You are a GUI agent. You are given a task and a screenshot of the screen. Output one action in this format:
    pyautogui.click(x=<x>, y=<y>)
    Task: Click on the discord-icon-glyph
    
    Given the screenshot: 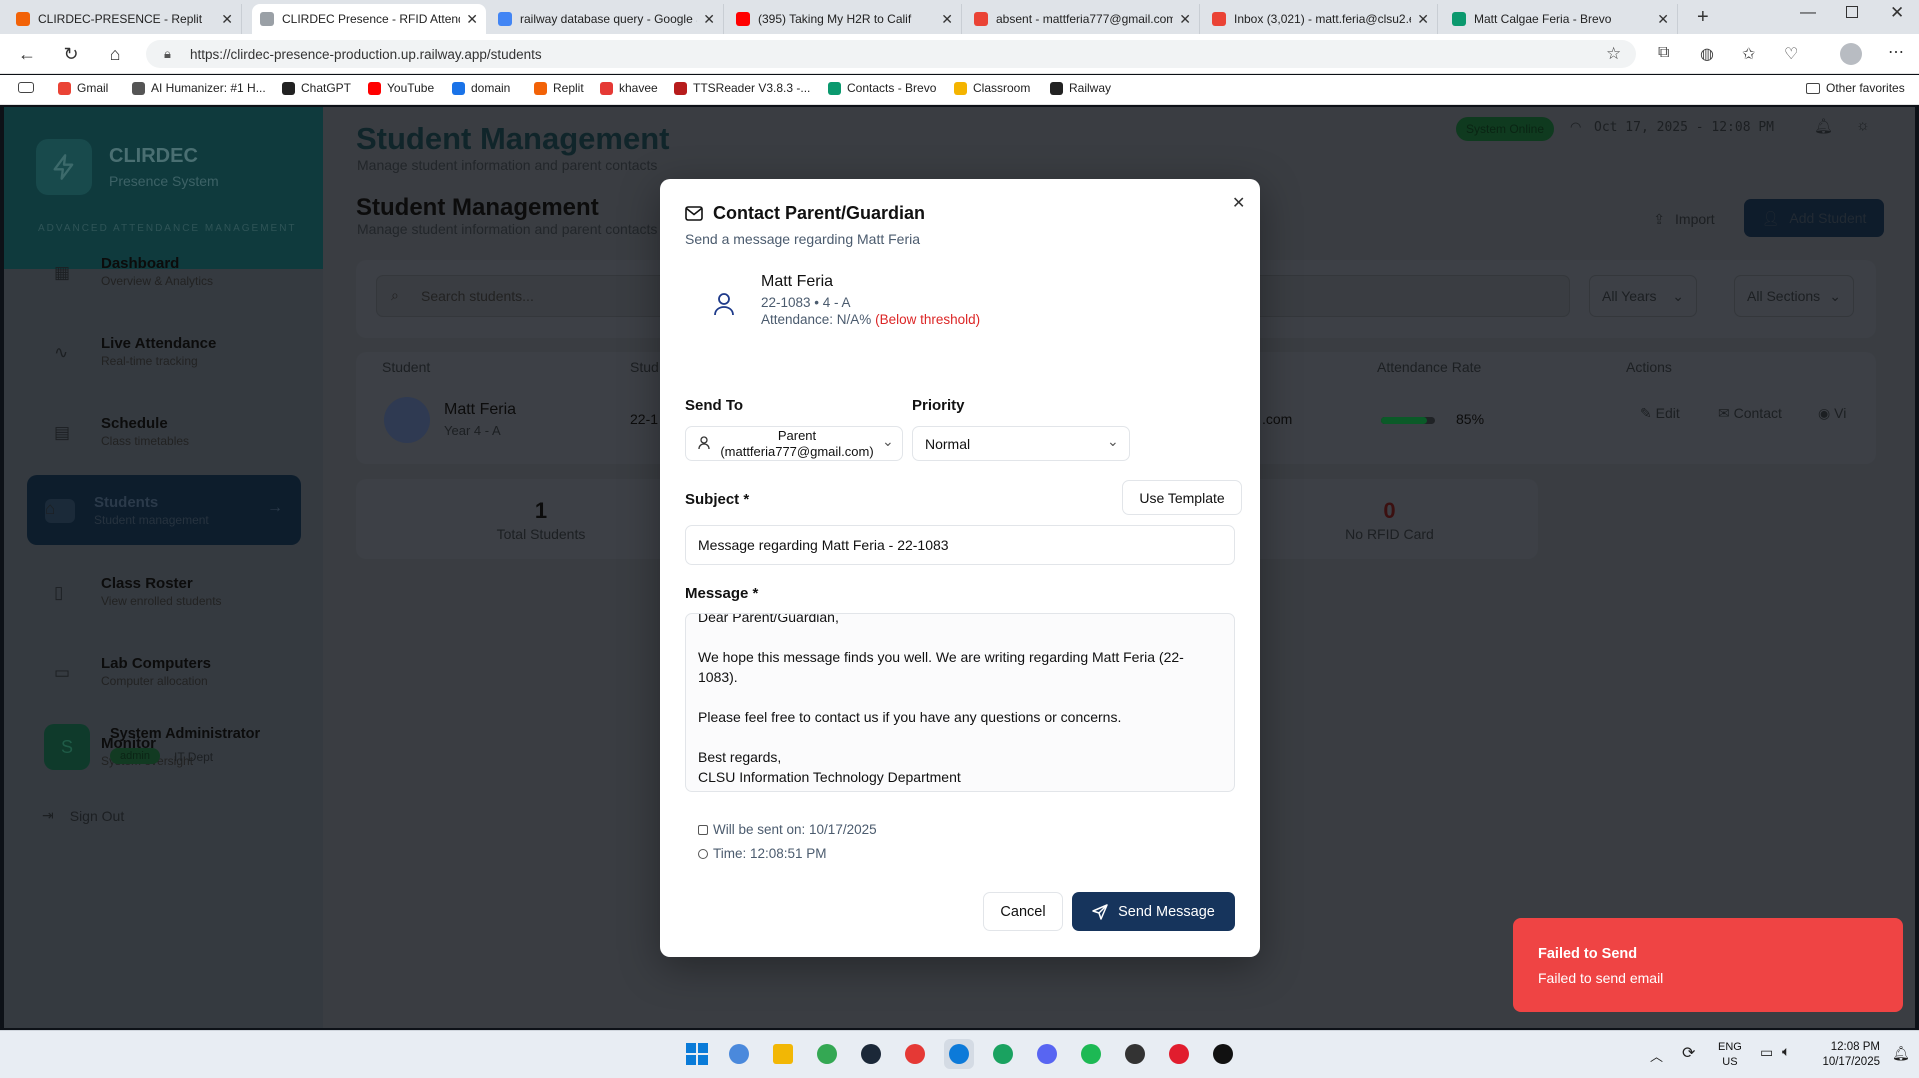 What is the action you would take?
    pyautogui.click(x=1047, y=1054)
    